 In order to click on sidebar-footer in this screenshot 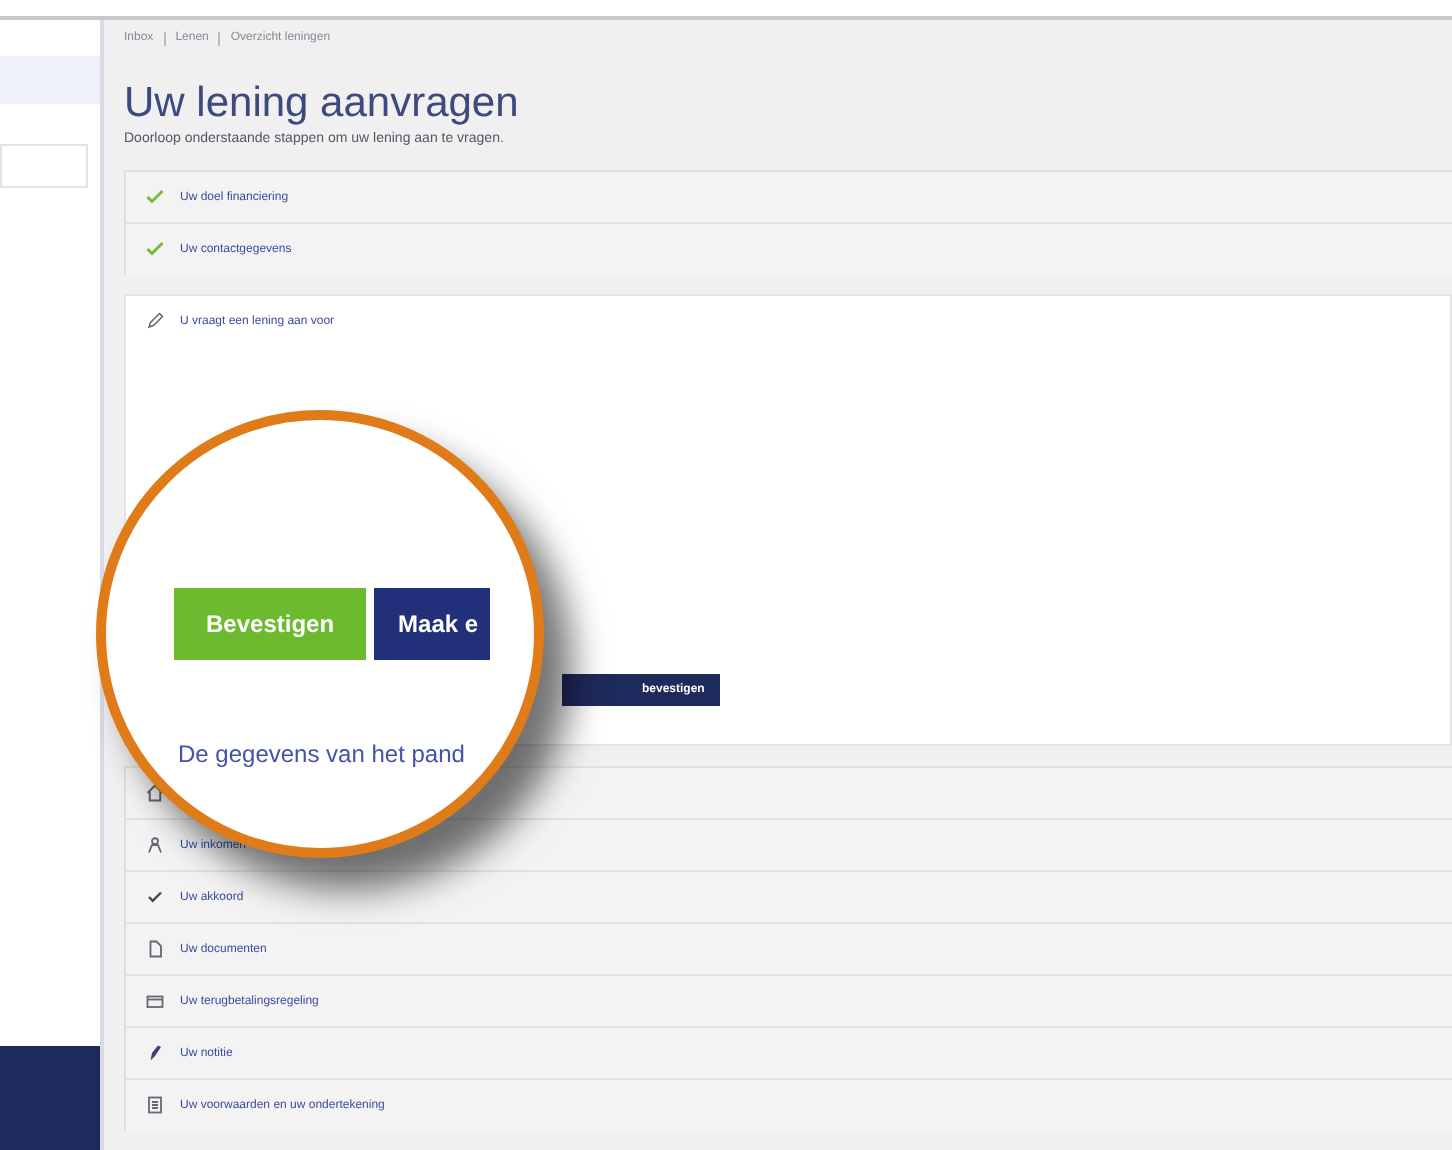, I will do `click(50, 1098)`.